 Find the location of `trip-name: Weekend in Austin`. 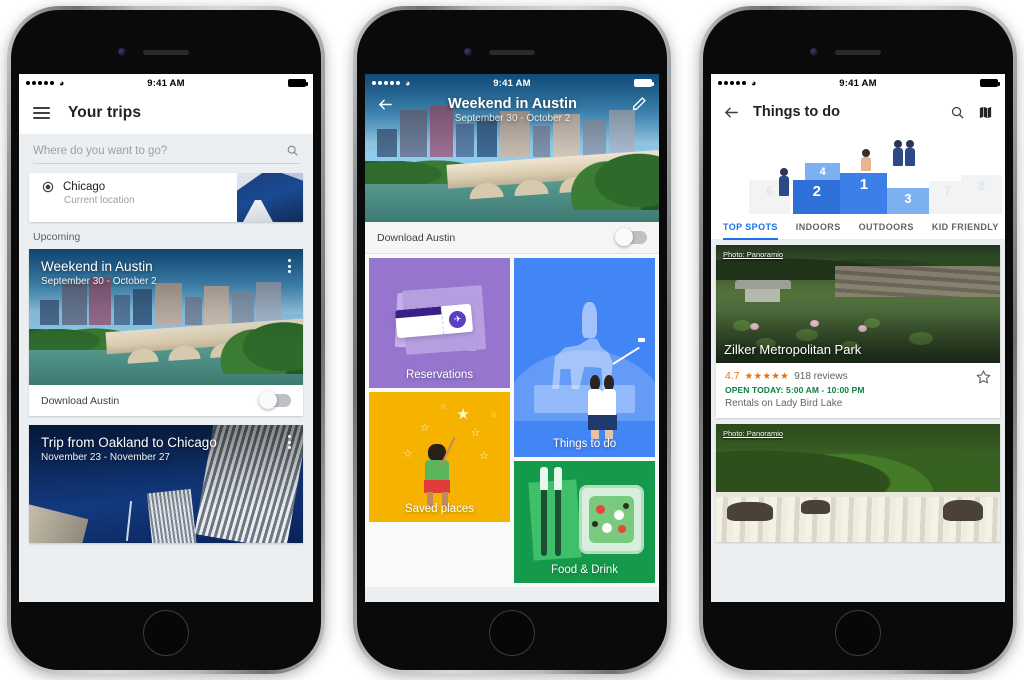

trip-name: Weekend in Austin is located at coordinates (97, 266).